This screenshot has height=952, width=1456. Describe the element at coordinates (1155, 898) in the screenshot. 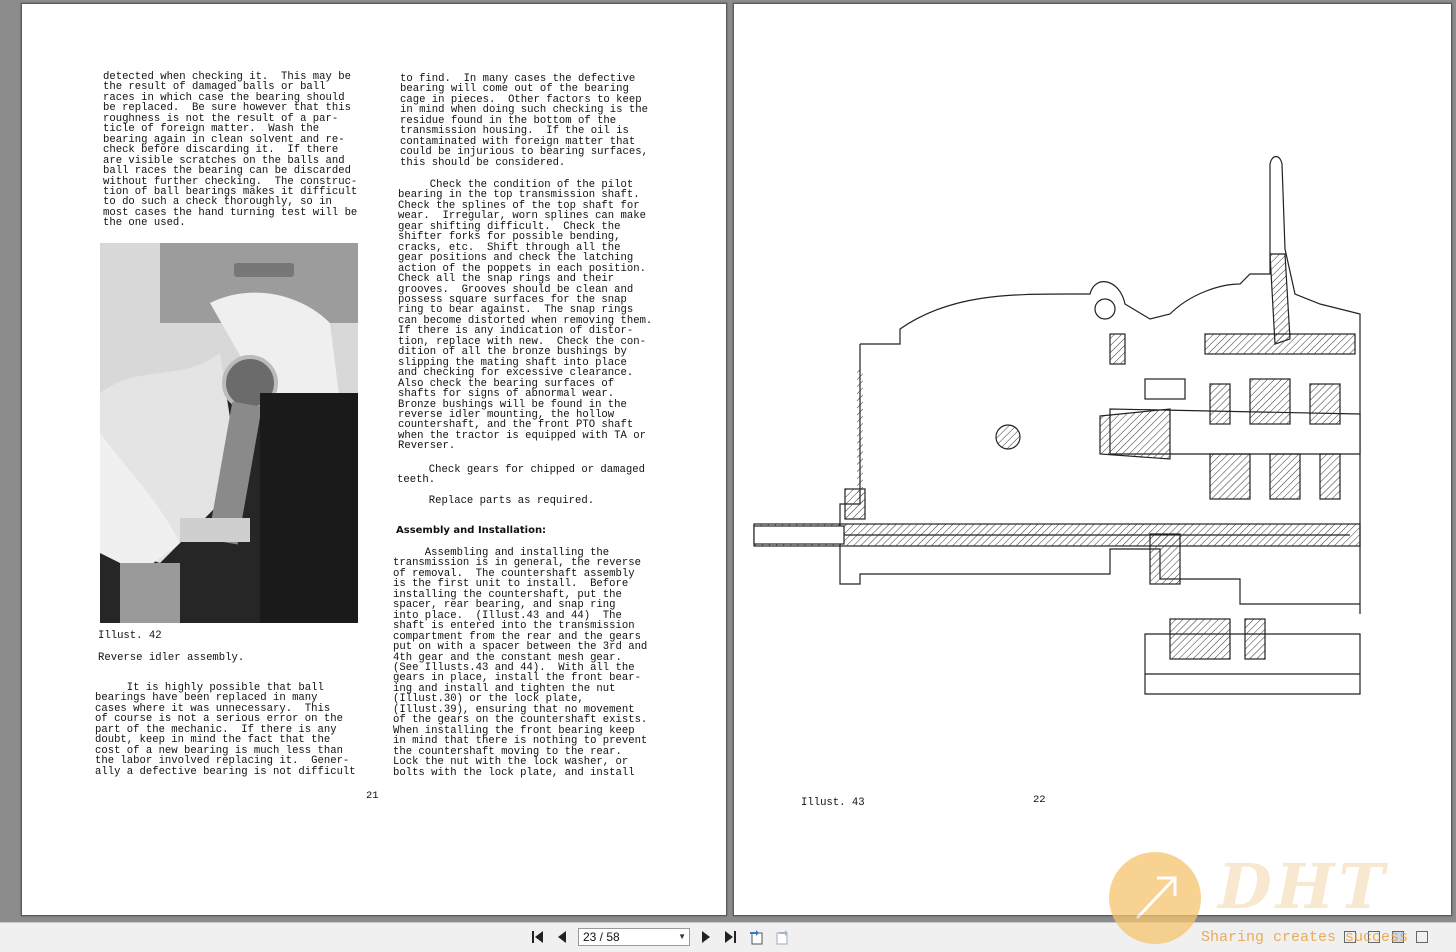

I see `watermark-arrow-logo` at that location.